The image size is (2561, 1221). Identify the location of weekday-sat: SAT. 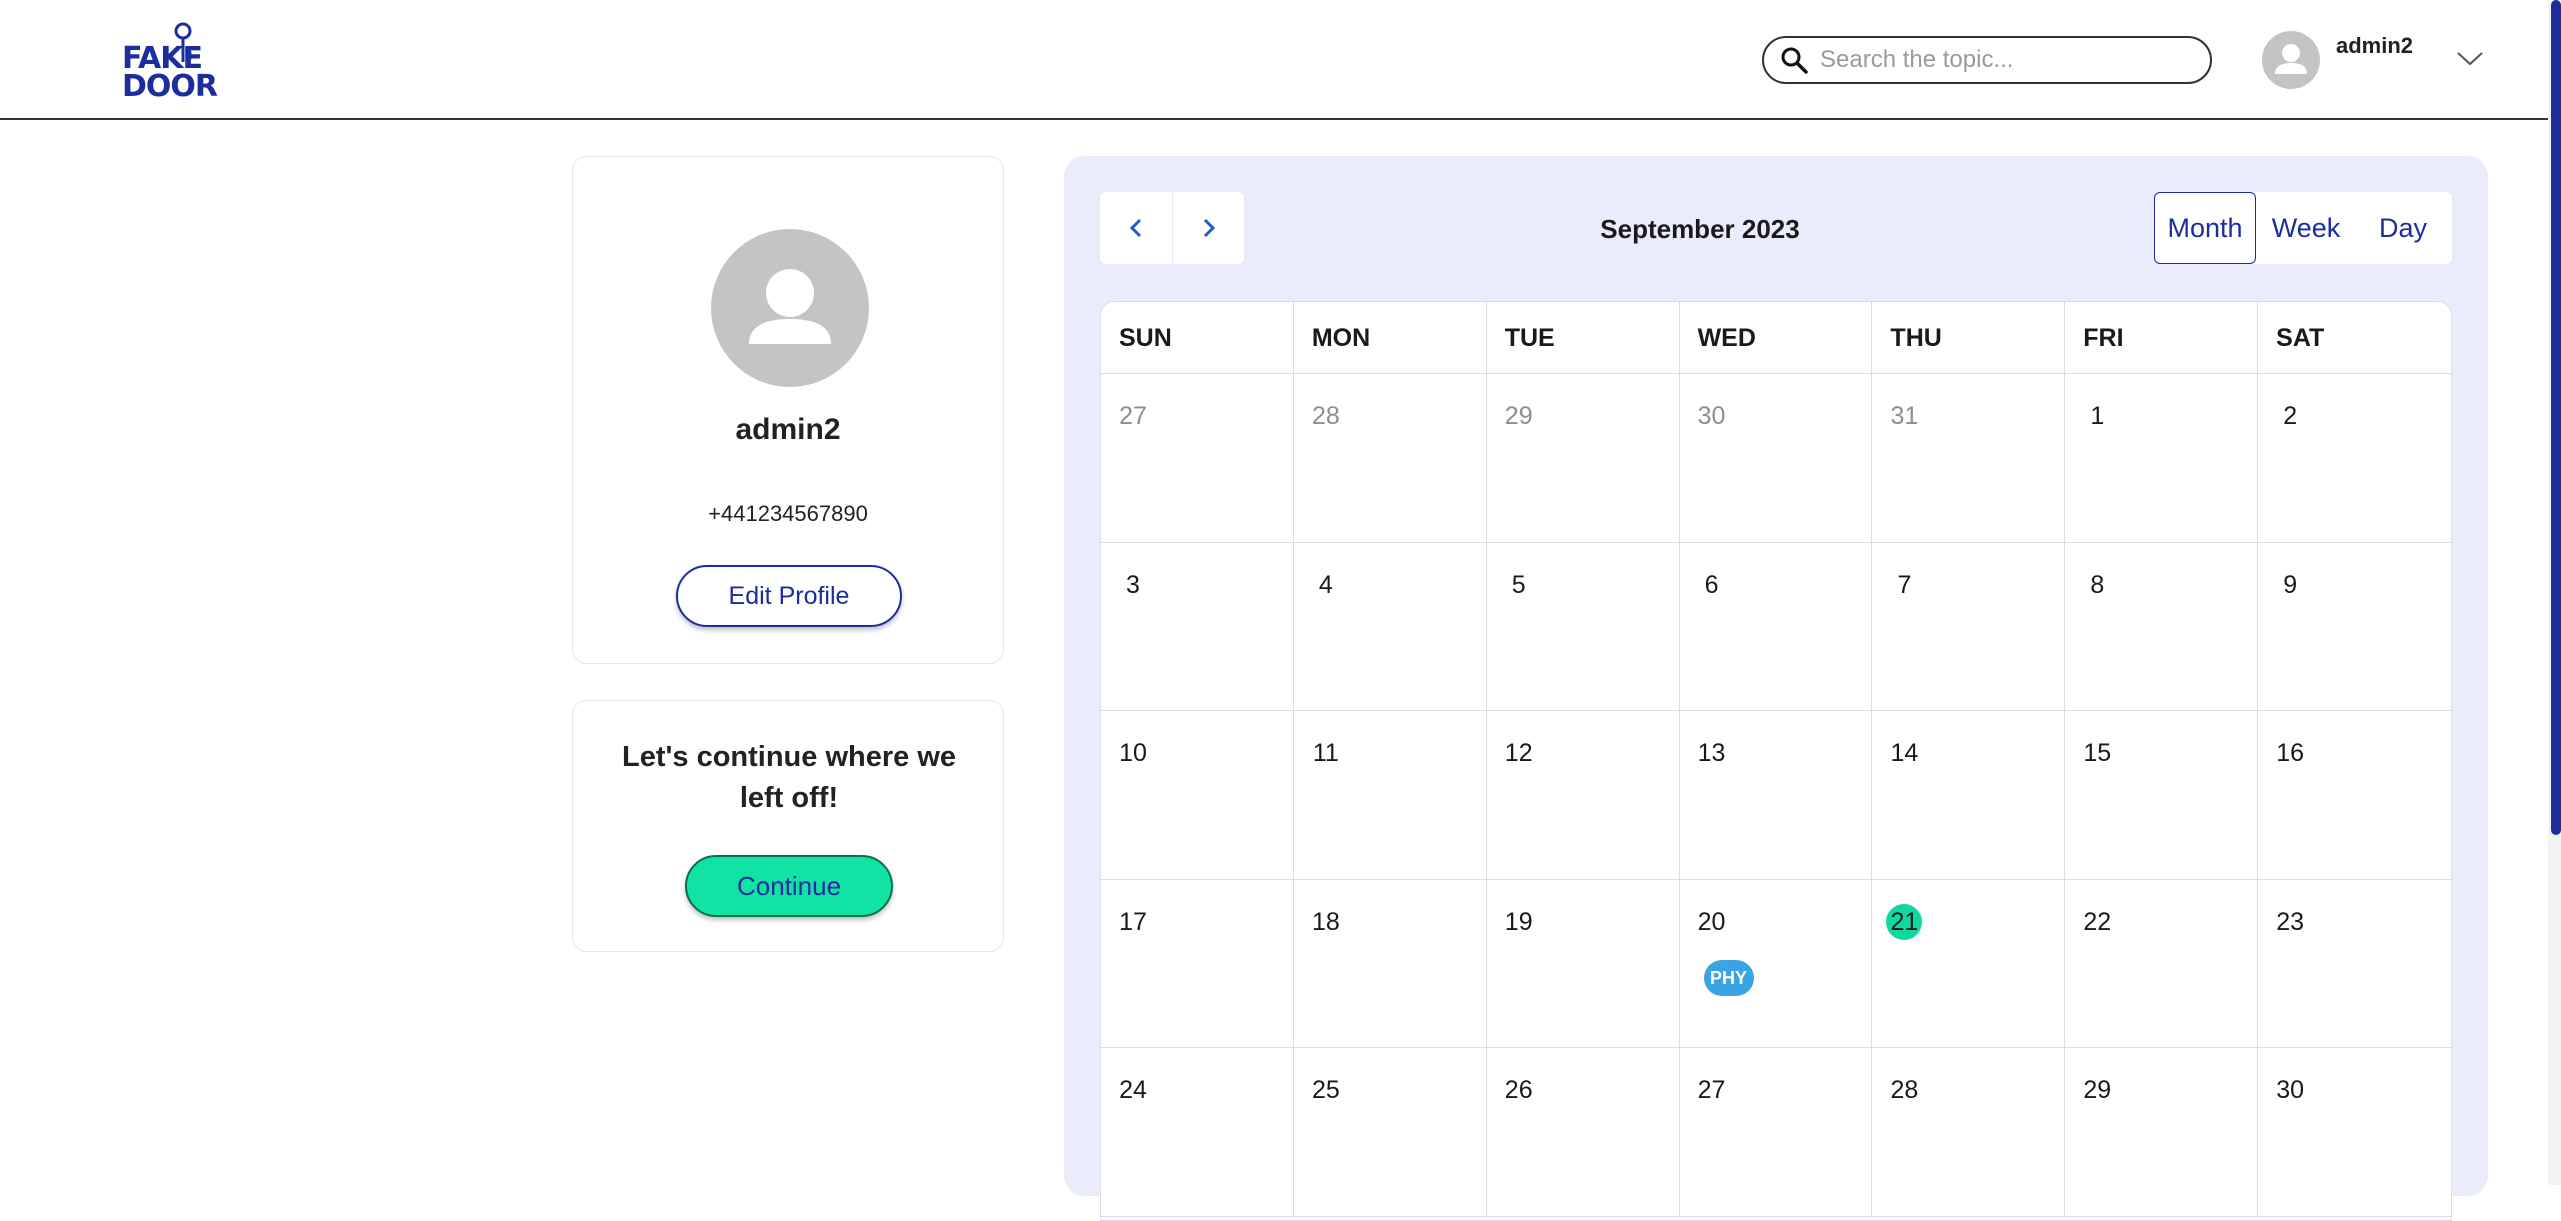
(2300, 338).